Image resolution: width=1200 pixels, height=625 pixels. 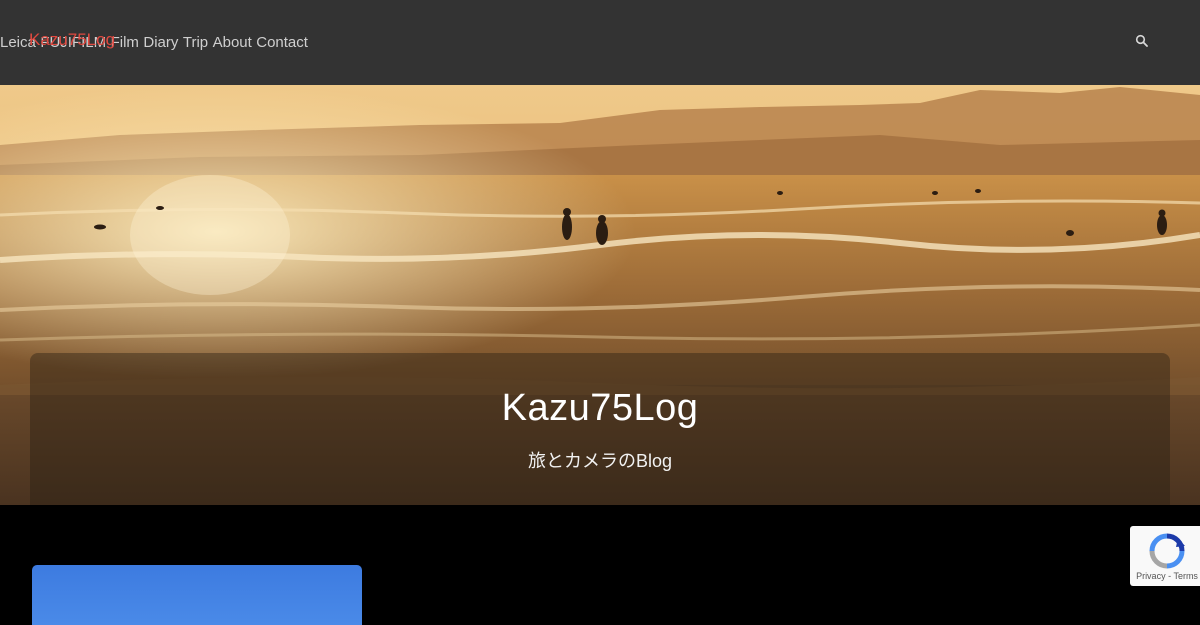 I want to click on recaptcha-privacy-link: Privacy, so click(x=1151, y=576).